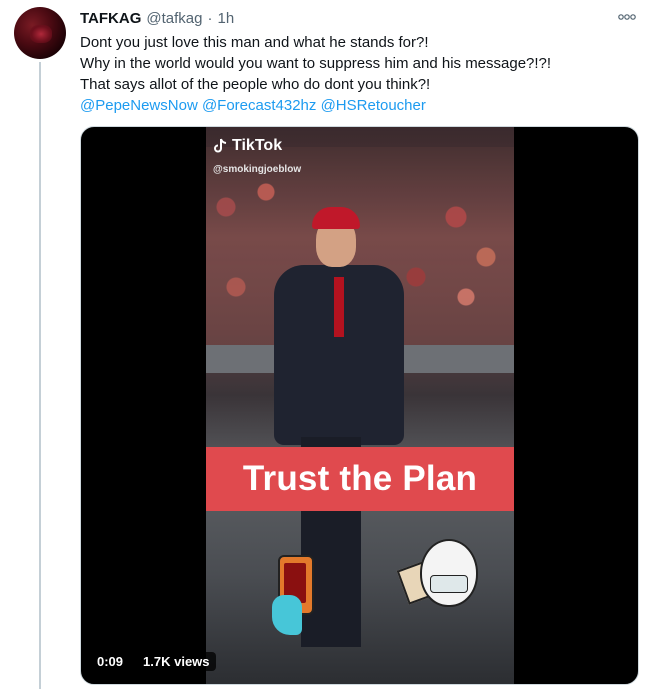 The width and height of the screenshot is (652, 689). Describe the element at coordinates (339, 307) in the screenshot. I see `person-tie` at that location.